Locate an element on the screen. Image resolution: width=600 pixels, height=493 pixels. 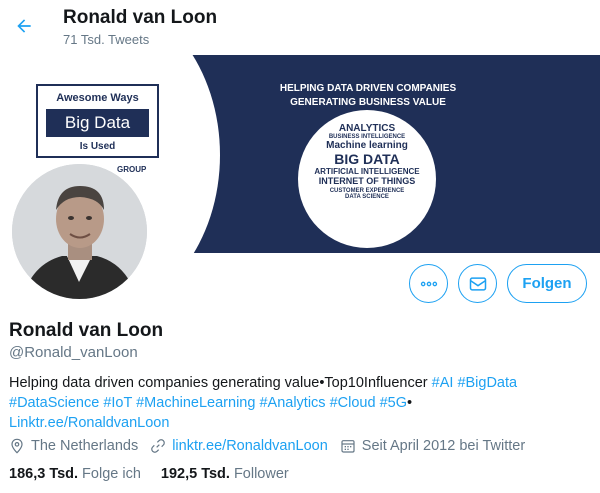
circle-line: DATA SCIENCE is located at coordinates (367, 197).